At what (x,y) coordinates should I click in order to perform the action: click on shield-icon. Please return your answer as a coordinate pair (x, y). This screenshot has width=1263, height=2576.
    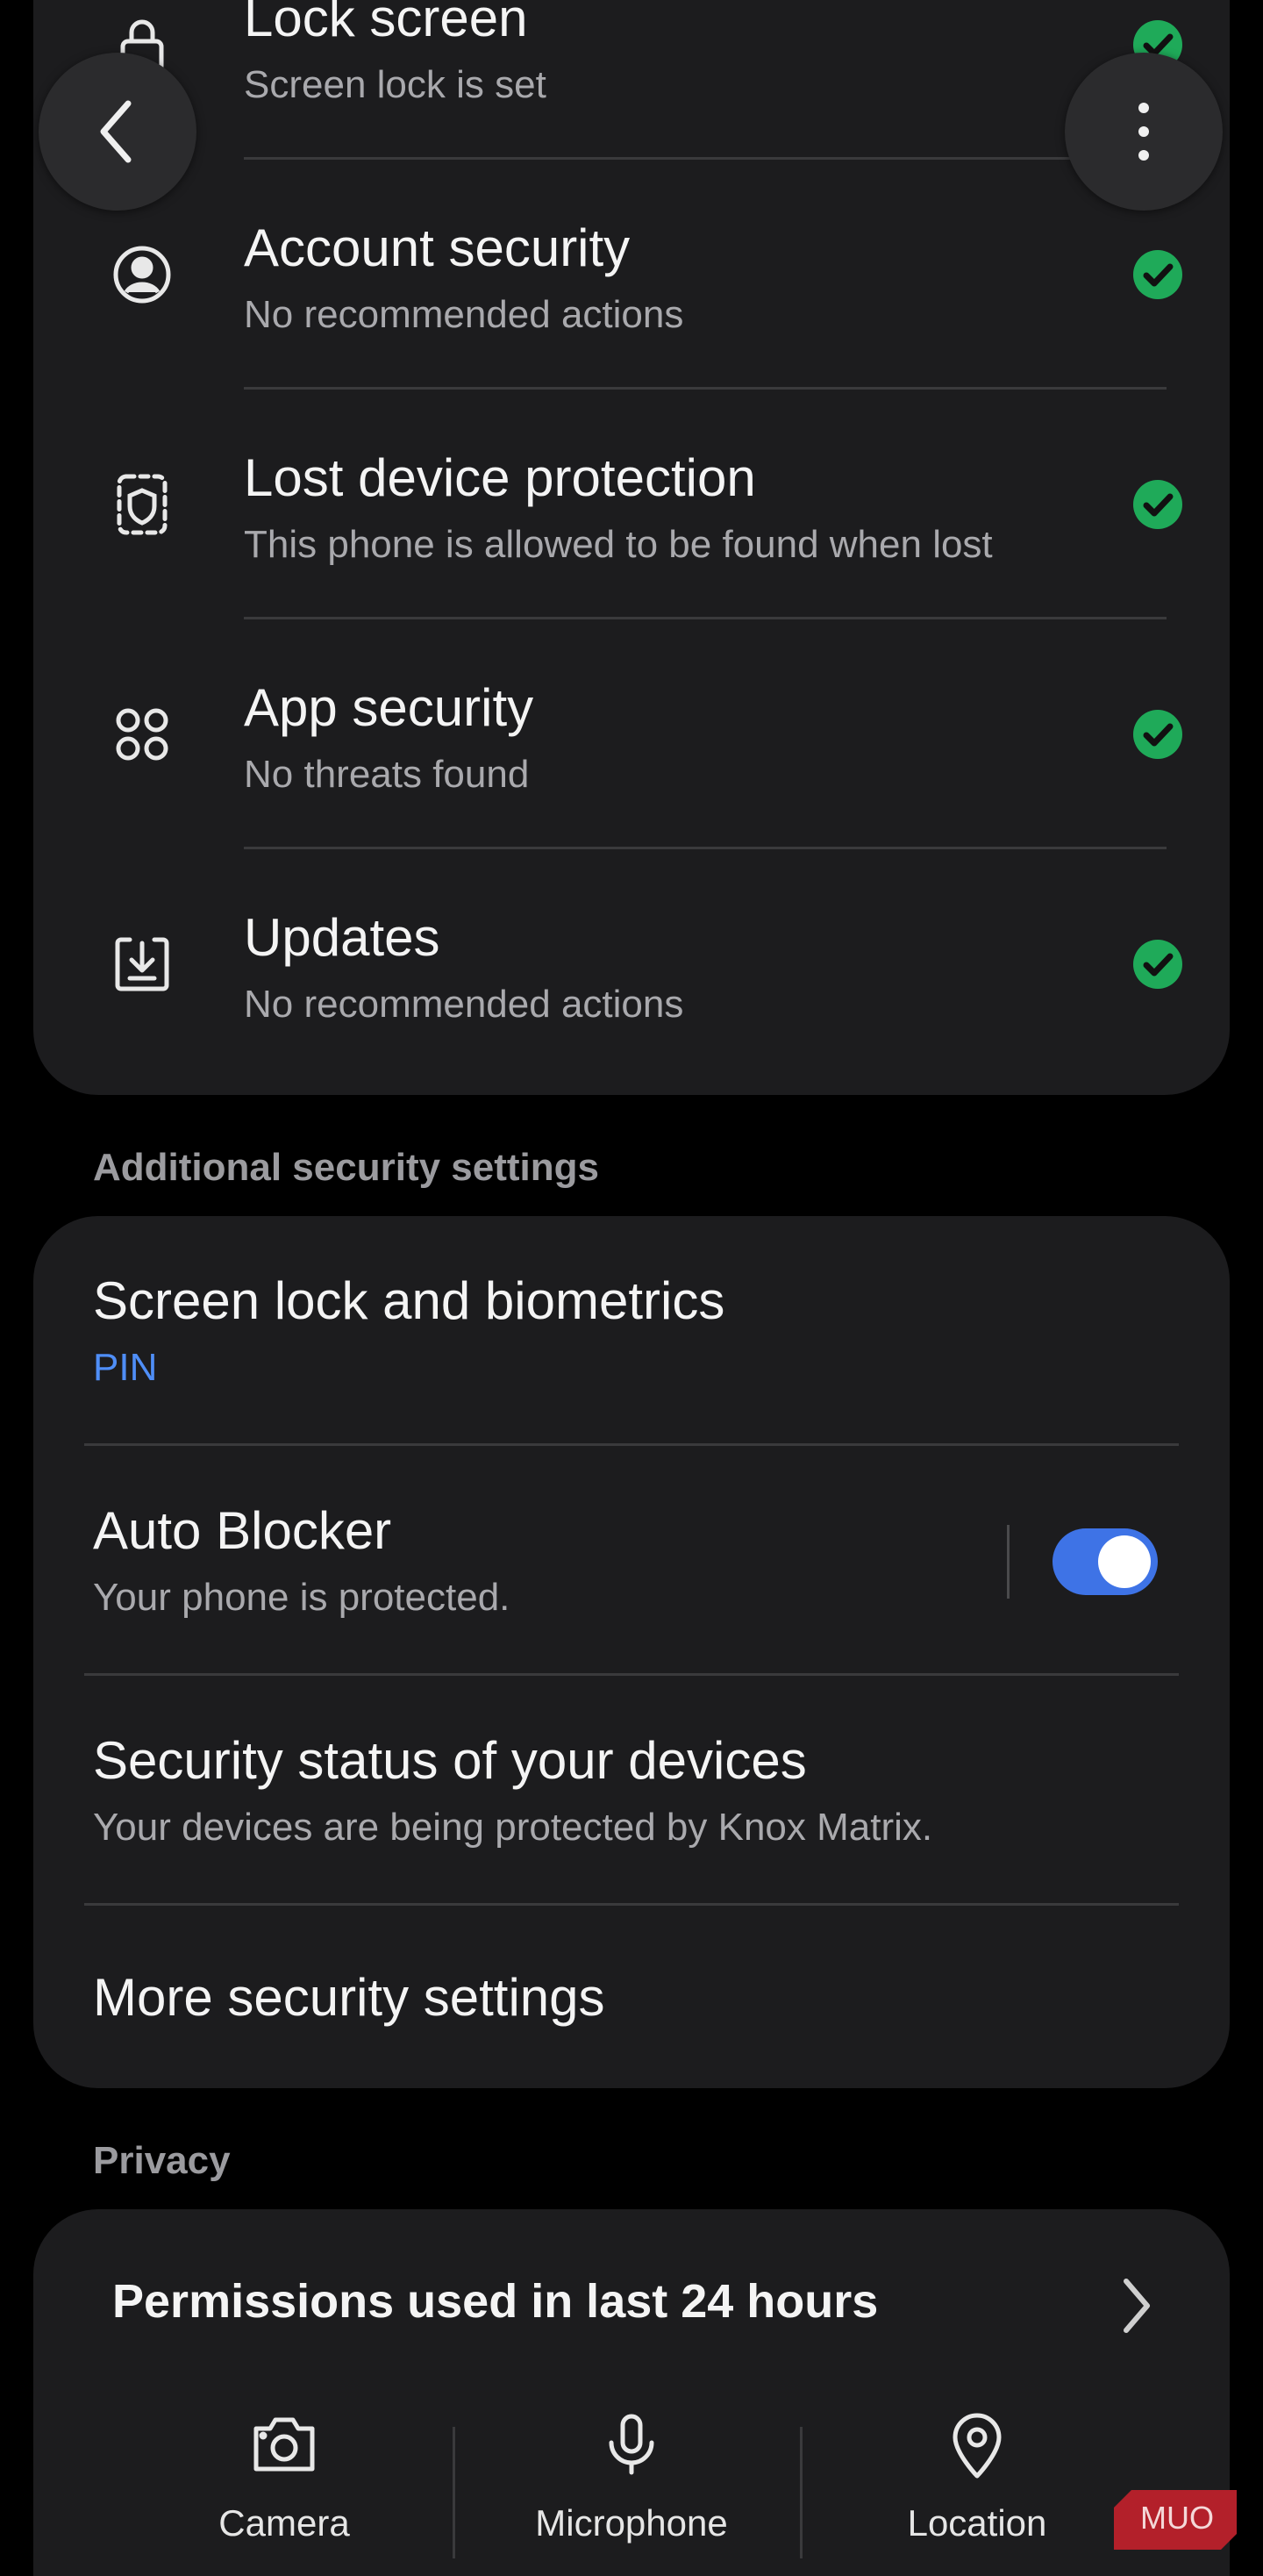
    Looking at the image, I should click on (142, 504).